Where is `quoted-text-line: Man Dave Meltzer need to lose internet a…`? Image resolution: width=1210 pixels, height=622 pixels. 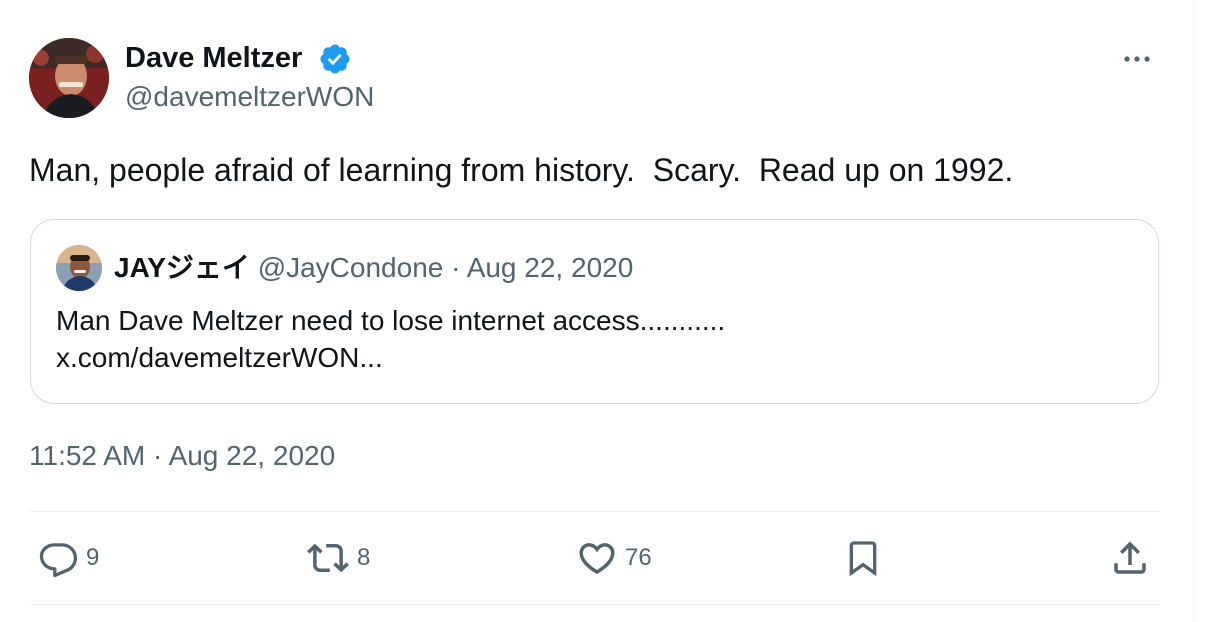 quoted-text-line: Man Dave Meltzer need to lose internet a… is located at coordinates (391, 320).